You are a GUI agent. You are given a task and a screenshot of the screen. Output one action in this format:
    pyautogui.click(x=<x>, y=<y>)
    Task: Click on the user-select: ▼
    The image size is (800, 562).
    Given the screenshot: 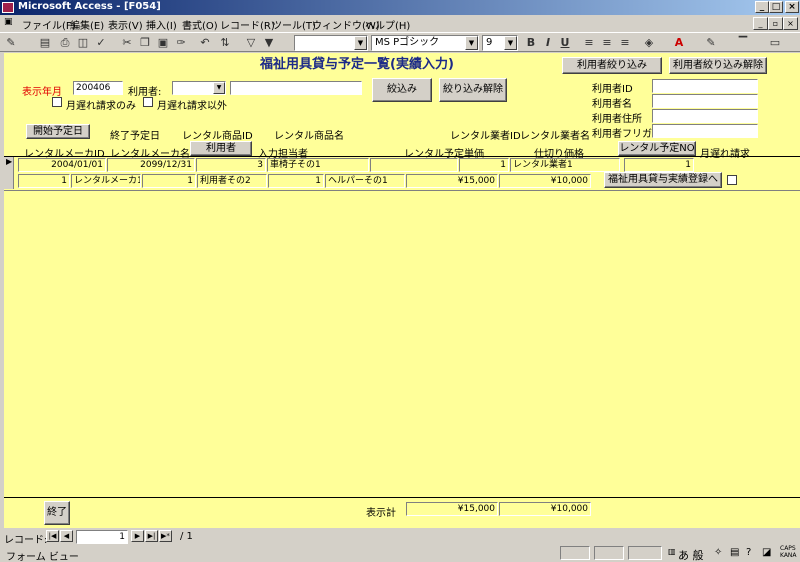 What is the action you would take?
    pyautogui.click(x=199, y=88)
    